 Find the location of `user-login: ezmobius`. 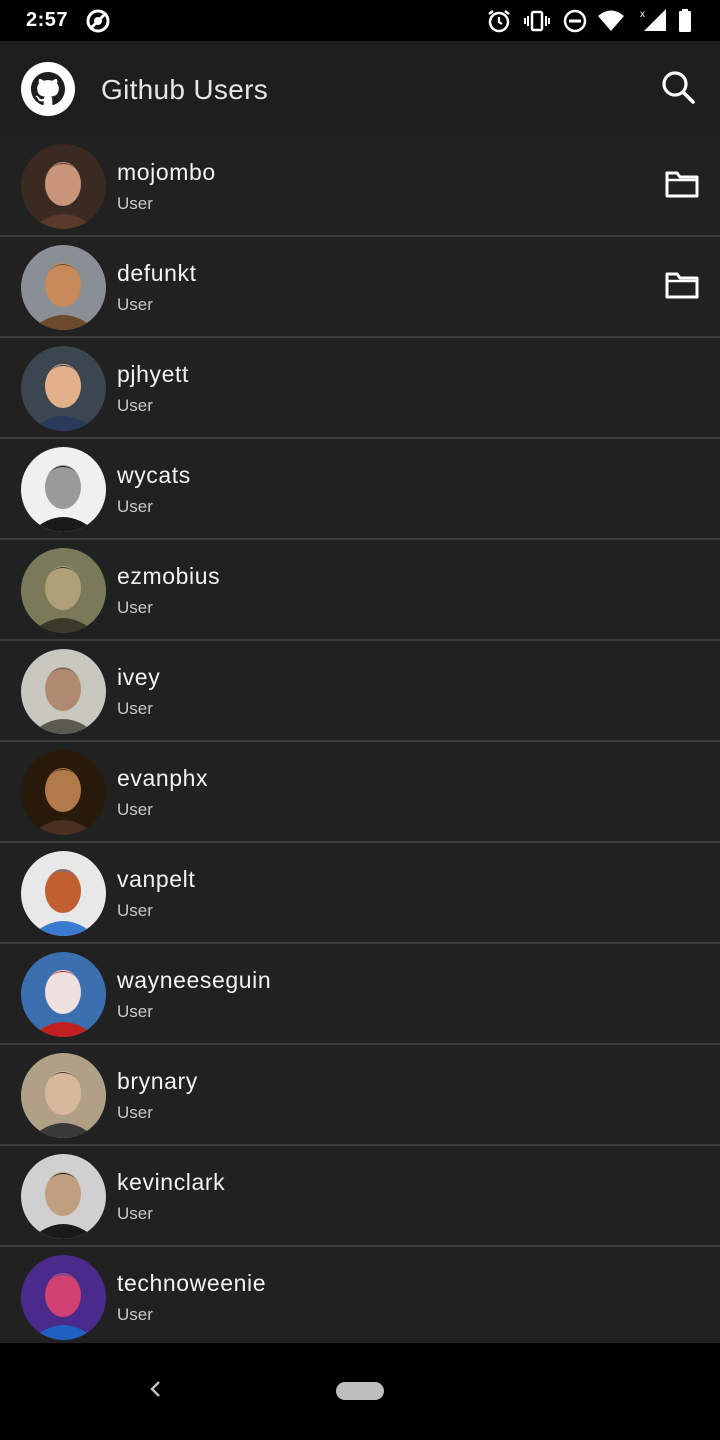

user-login: ezmobius is located at coordinates (169, 576).